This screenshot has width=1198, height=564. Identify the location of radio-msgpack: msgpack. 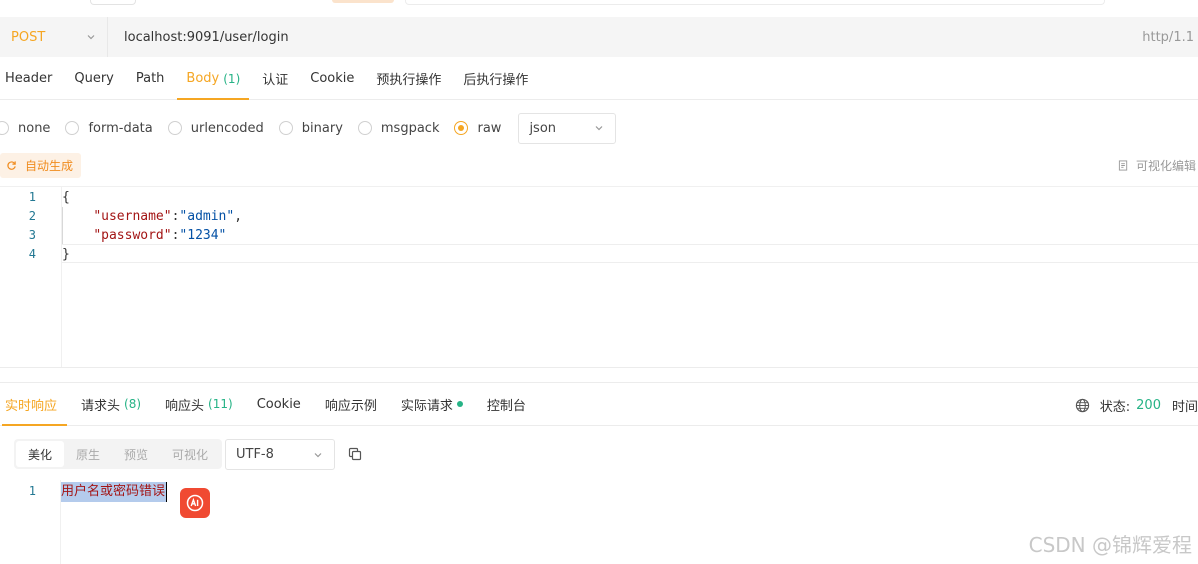
(398, 128).